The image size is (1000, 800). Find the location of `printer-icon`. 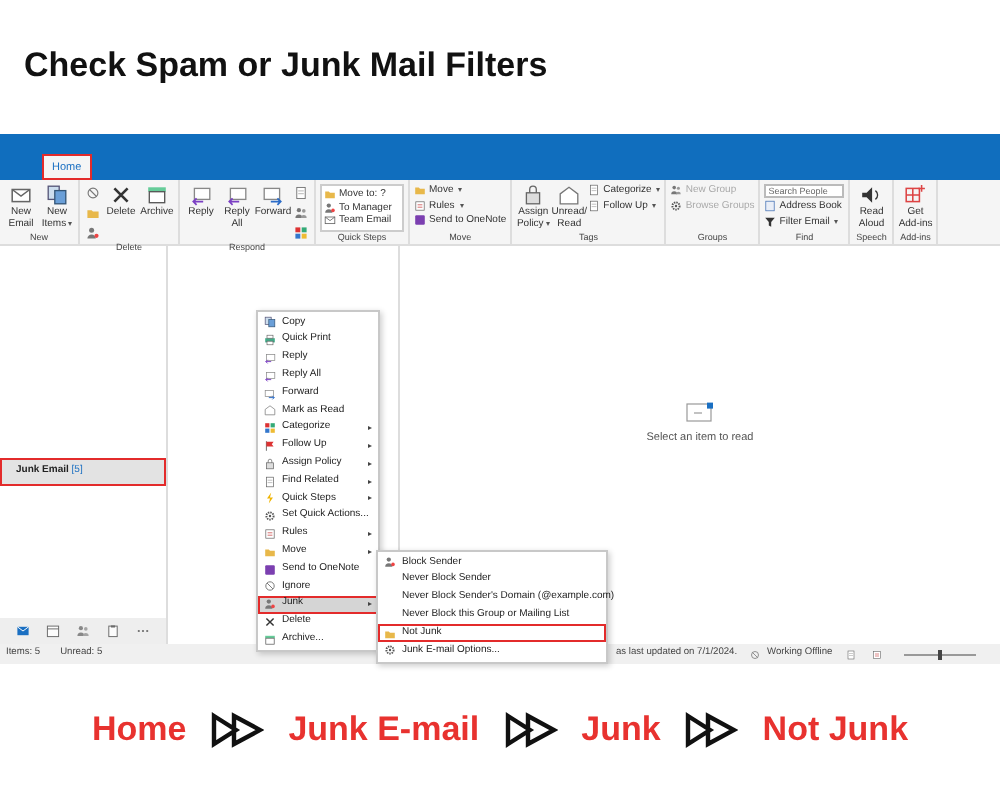

printer-icon is located at coordinates (270, 340).